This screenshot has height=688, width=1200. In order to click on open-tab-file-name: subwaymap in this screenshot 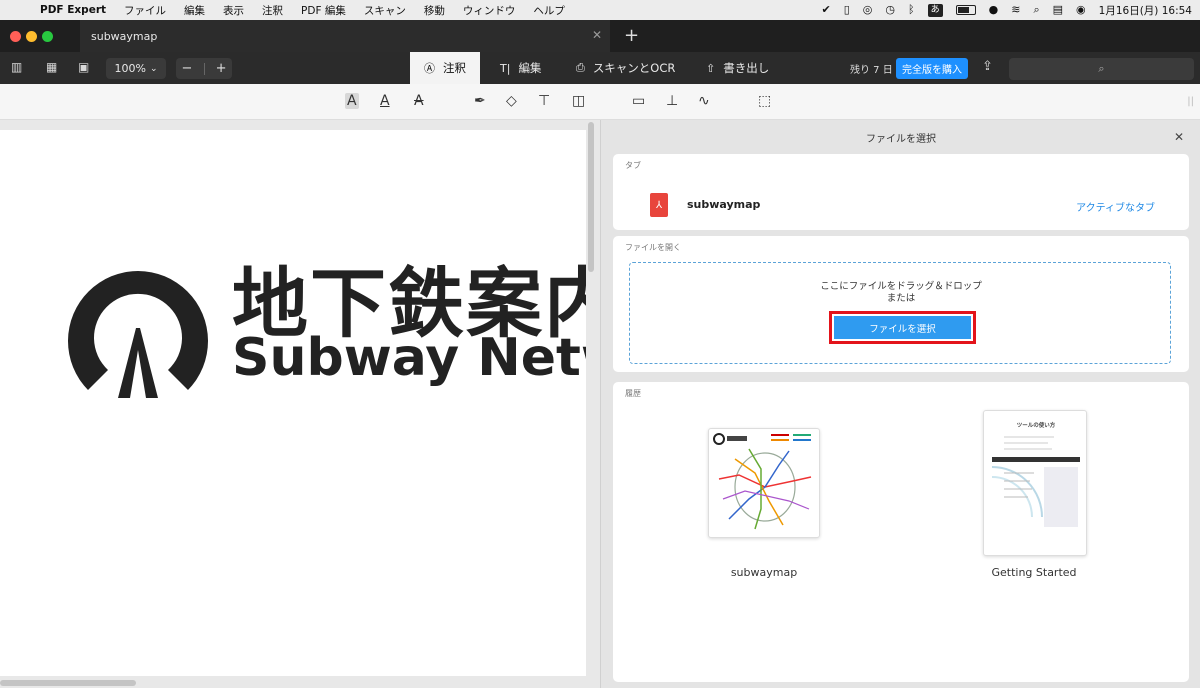, I will do `click(723, 204)`.